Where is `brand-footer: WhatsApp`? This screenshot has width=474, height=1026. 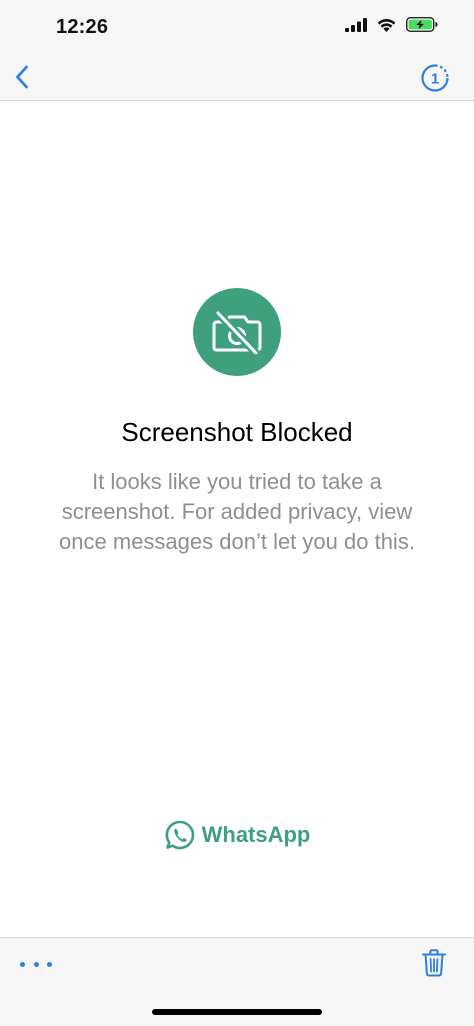 brand-footer: WhatsApp is located at coordinates (237, 835).